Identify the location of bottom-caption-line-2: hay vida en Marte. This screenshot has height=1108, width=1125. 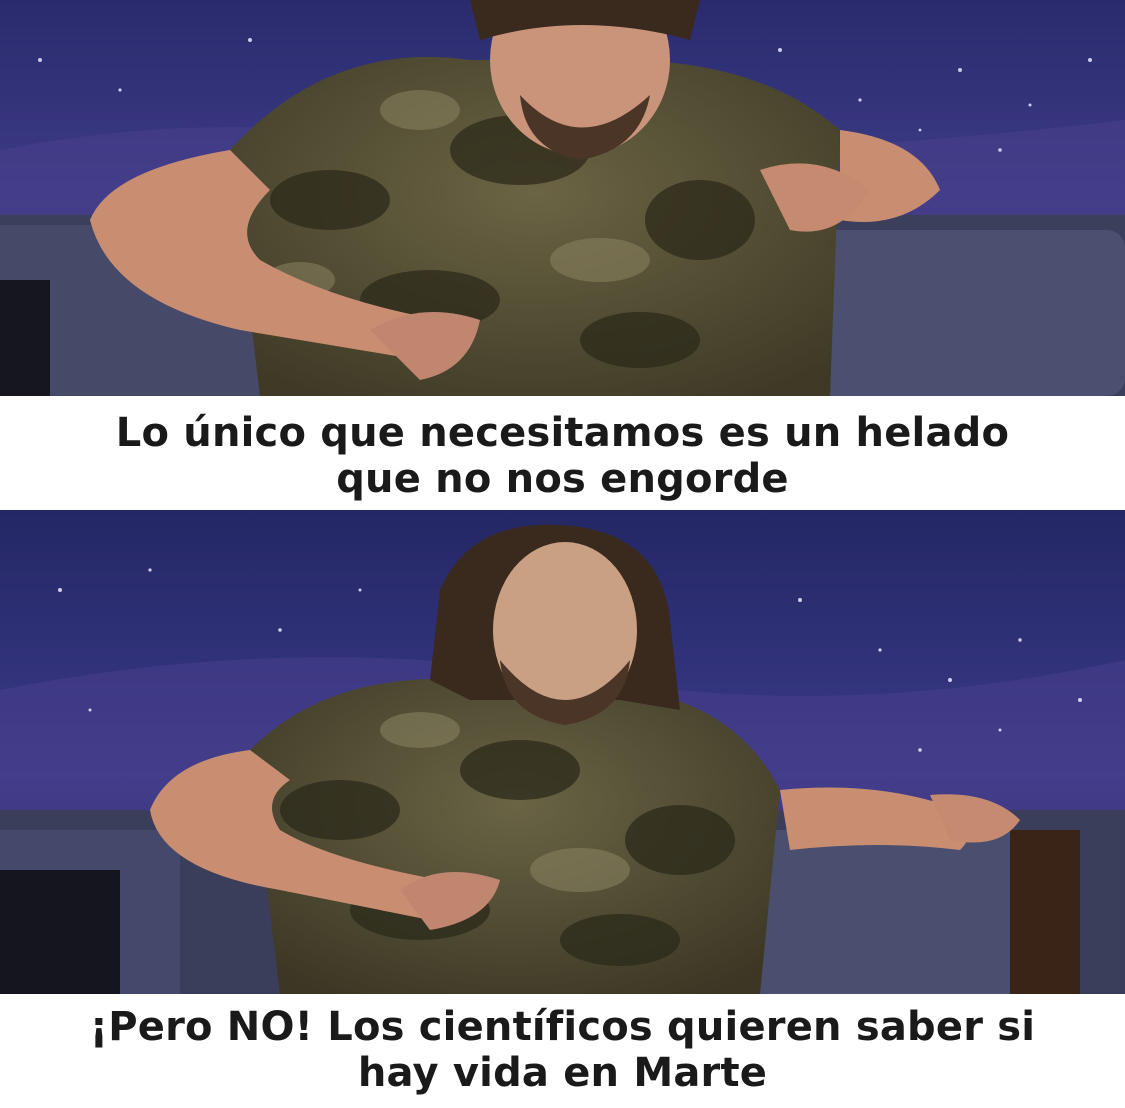
(562, 1073).